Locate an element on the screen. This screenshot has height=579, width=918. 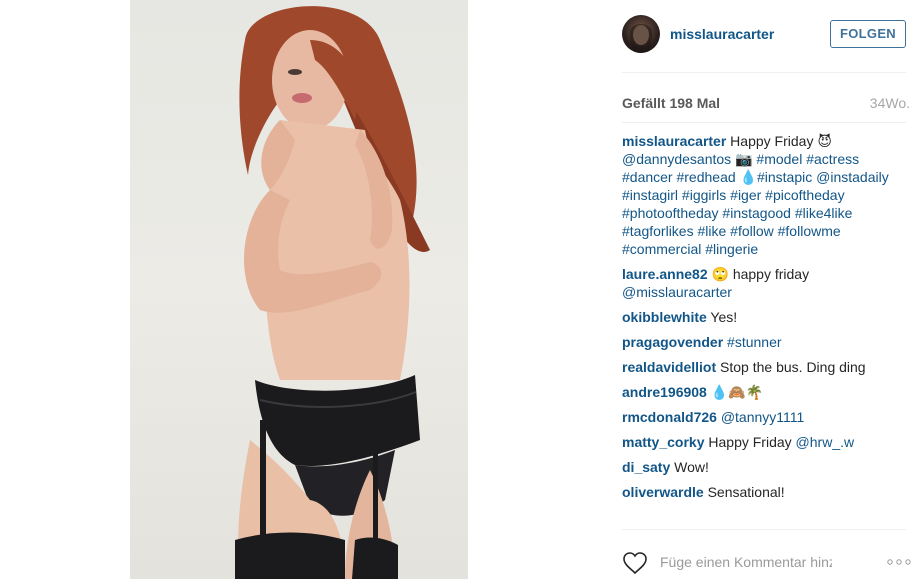
comment-username-link: matty_corky is located at coordinates (663, 442).